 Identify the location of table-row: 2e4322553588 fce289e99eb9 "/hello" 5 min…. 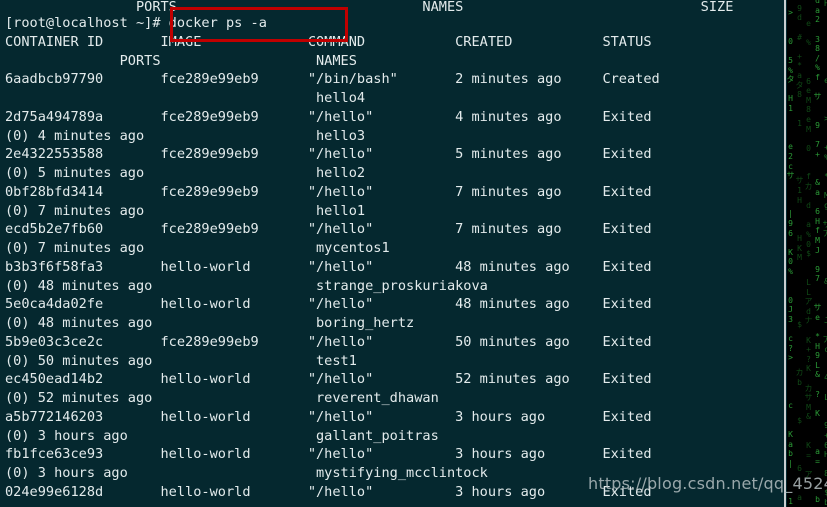
(328, 154).